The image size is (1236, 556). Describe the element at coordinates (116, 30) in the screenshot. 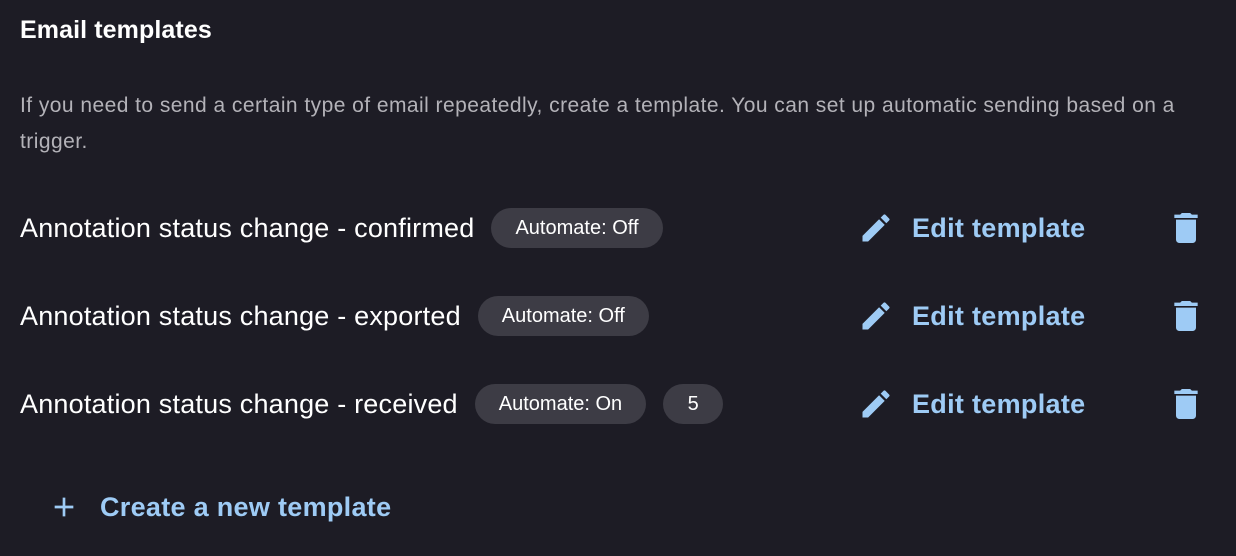

I see `section-title: Email templates` at that location.